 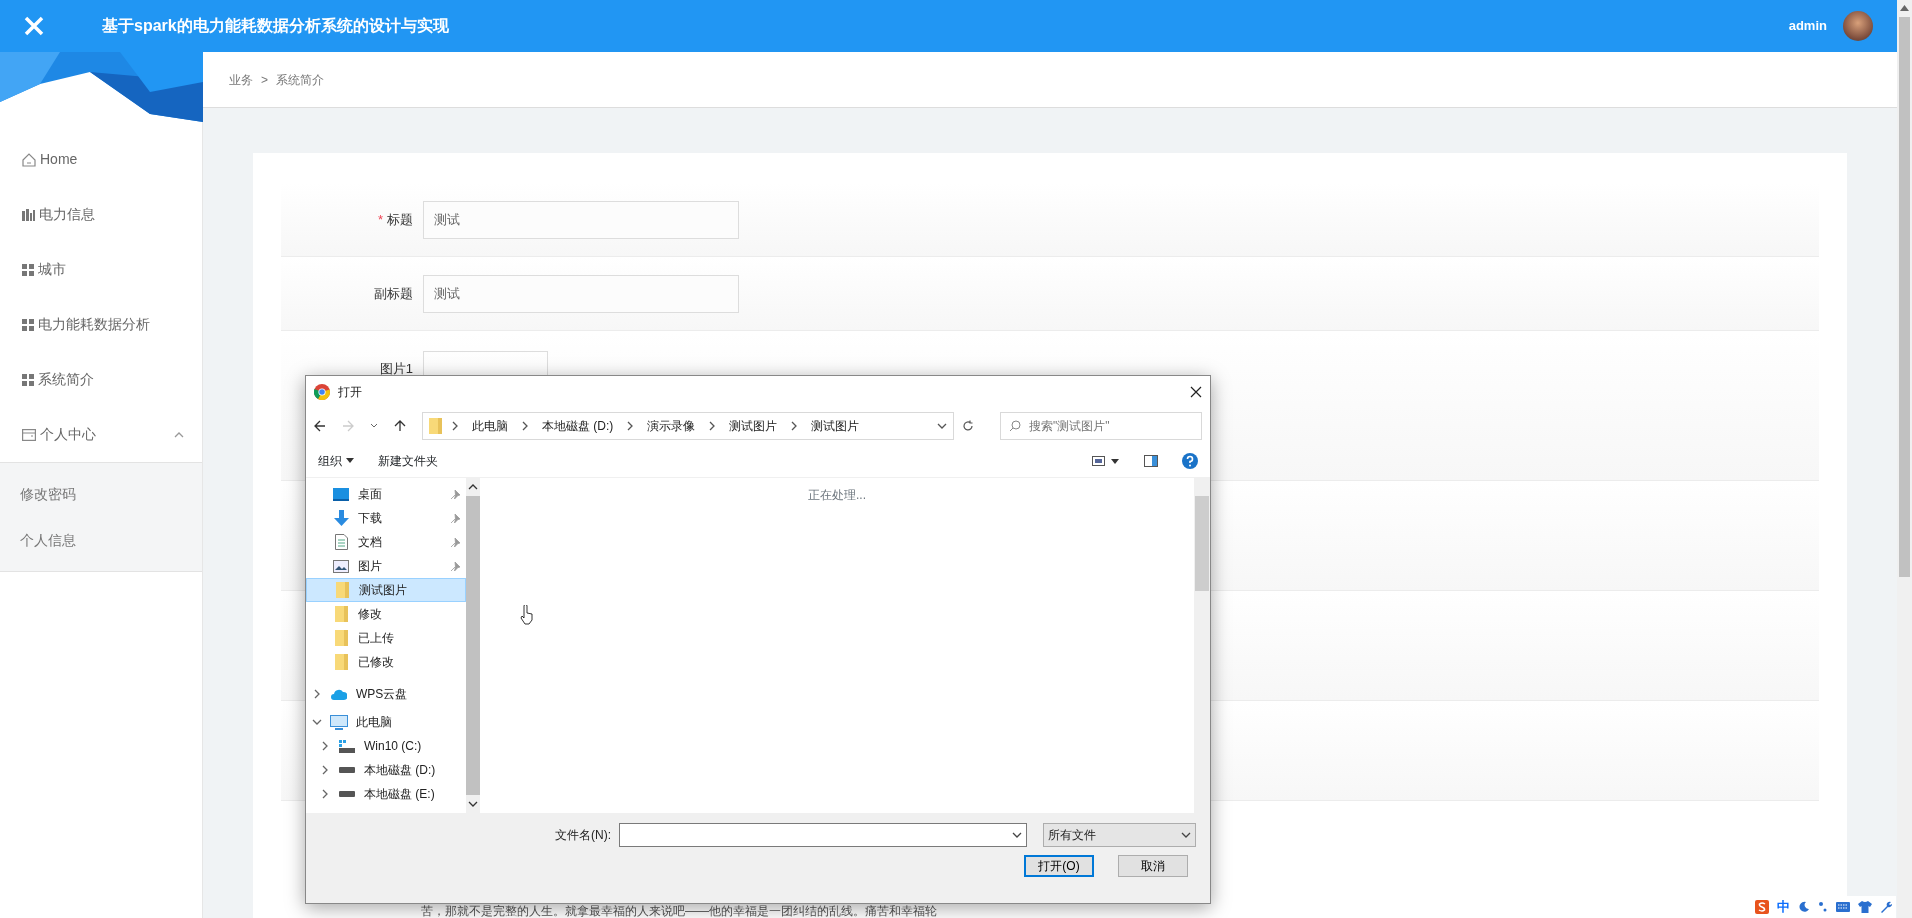 I want to click on address-bar: 此电脑 本地磁盘 (D:) 演示录像 测试图片 测试图片, so click(x=688, y=426).